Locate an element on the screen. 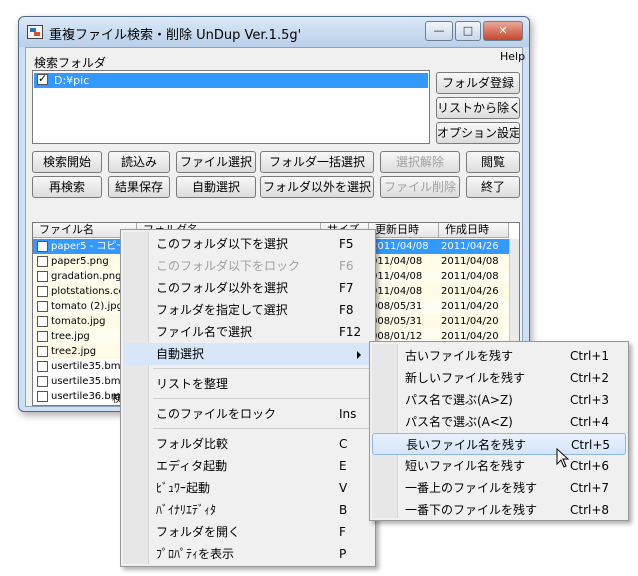 The width and height of the screenshot is (638, 576). context-menu-item: このフォルダ以下をロック F6 is located at coordinates (248, 266).